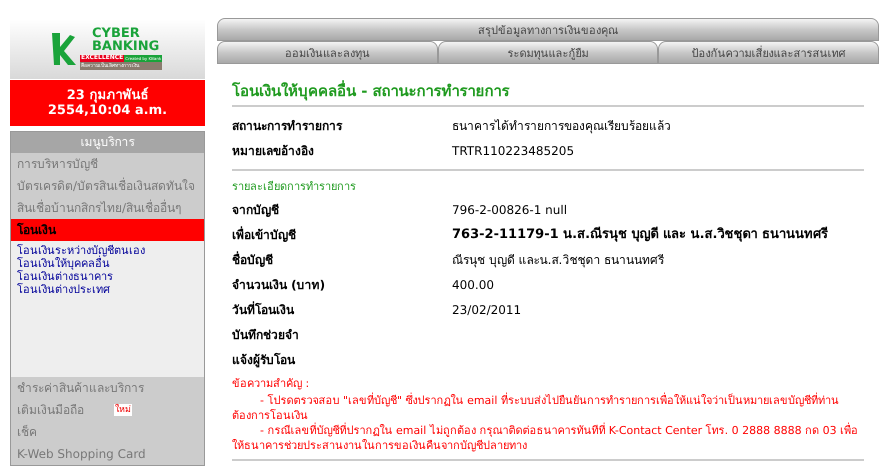 Image resolution: width=890 pixels, height=474 pixels. Describe the element at coordinates (279, 285) in the screenshot. I see `field-label: จำนวนเงิน (บาท)` at that location.